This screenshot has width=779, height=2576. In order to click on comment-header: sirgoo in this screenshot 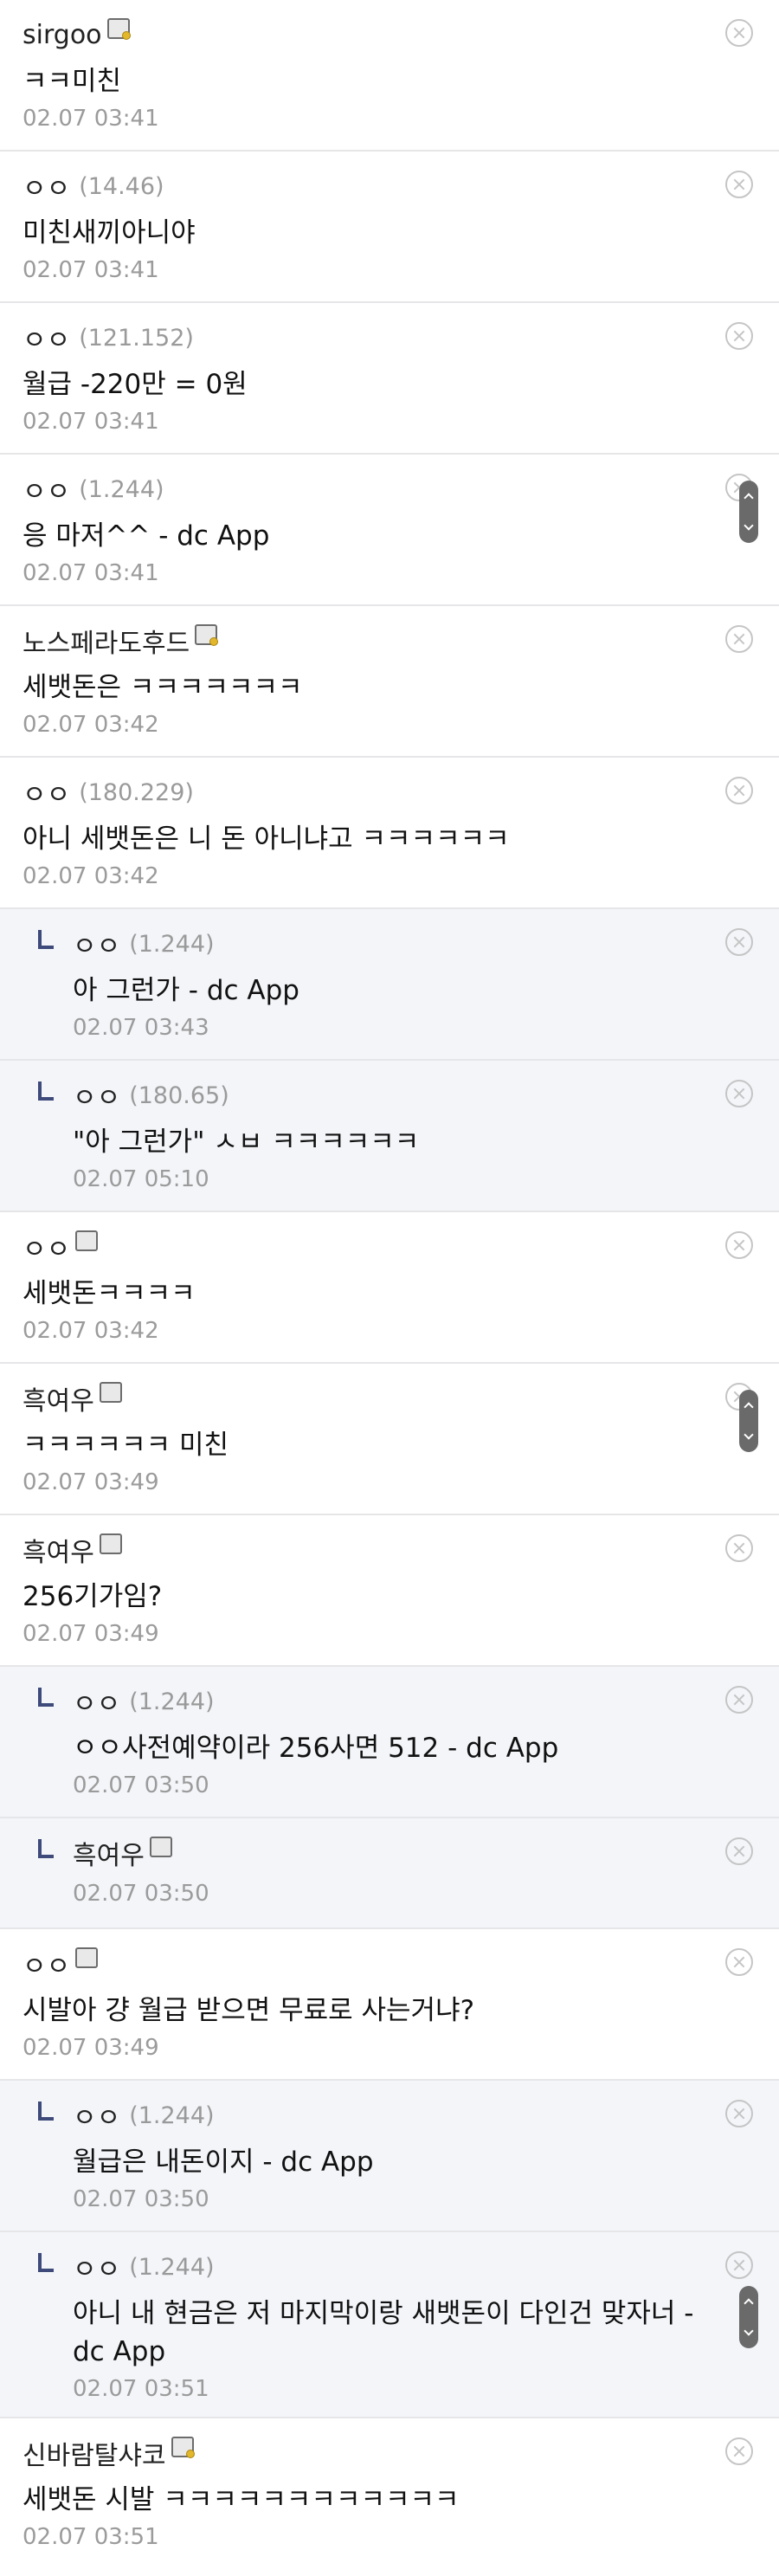, I will do `click(362, 34)`.